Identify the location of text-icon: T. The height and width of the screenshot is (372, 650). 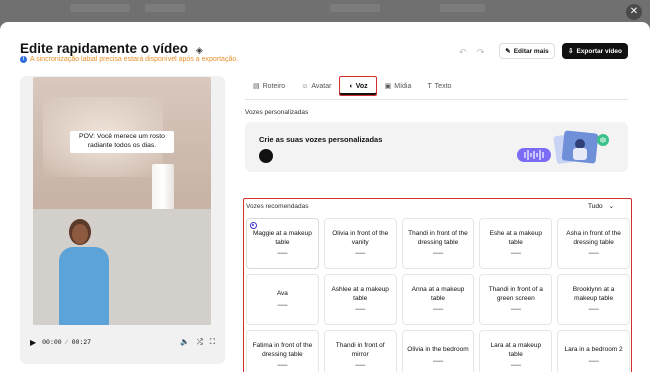
(429, 86).